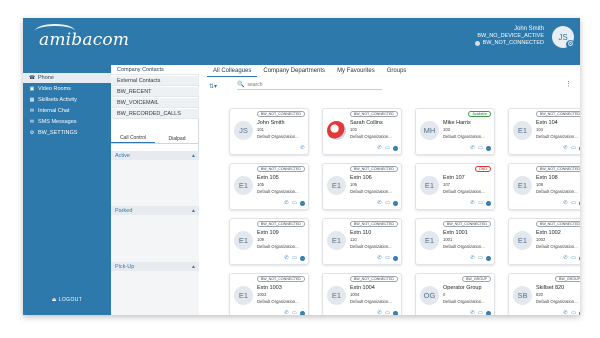  Describe the element at coordinates (570, 44) in the screenshot. I see `settings-gear-icon: ⚙` at that location.